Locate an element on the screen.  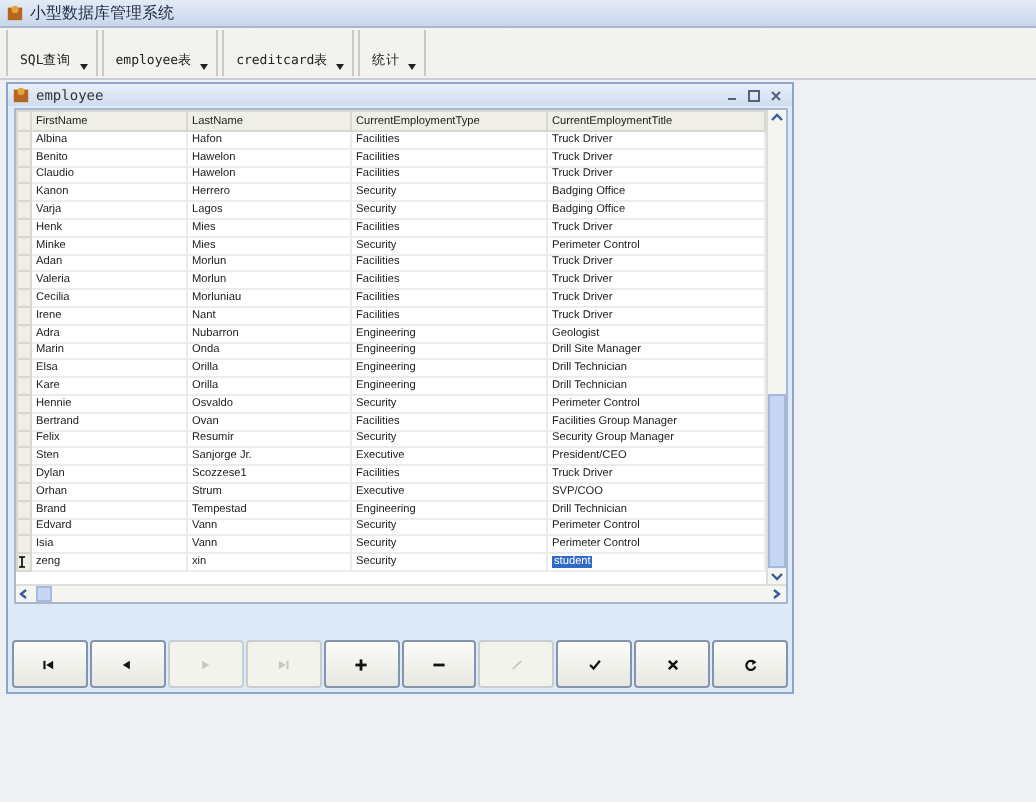
delete-button is located at coordinates (439, 664).